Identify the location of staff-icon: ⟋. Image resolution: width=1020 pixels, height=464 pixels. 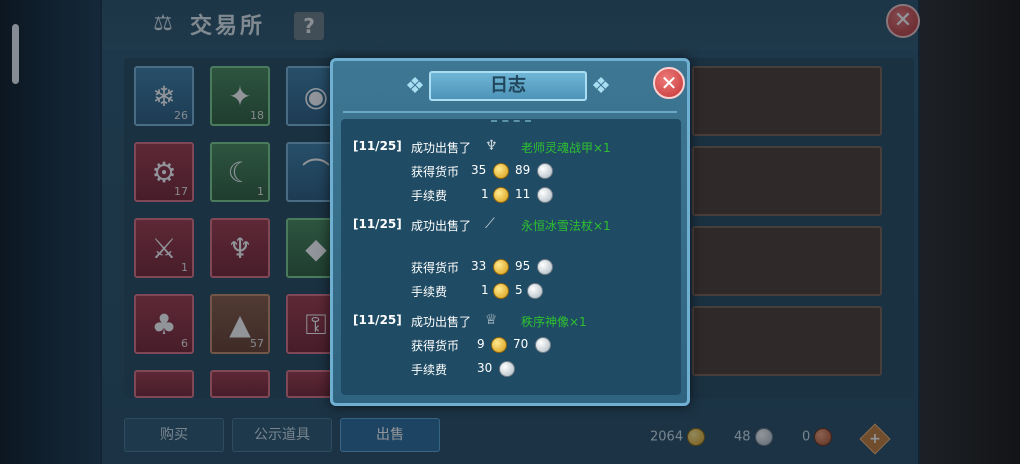
(490, 224).